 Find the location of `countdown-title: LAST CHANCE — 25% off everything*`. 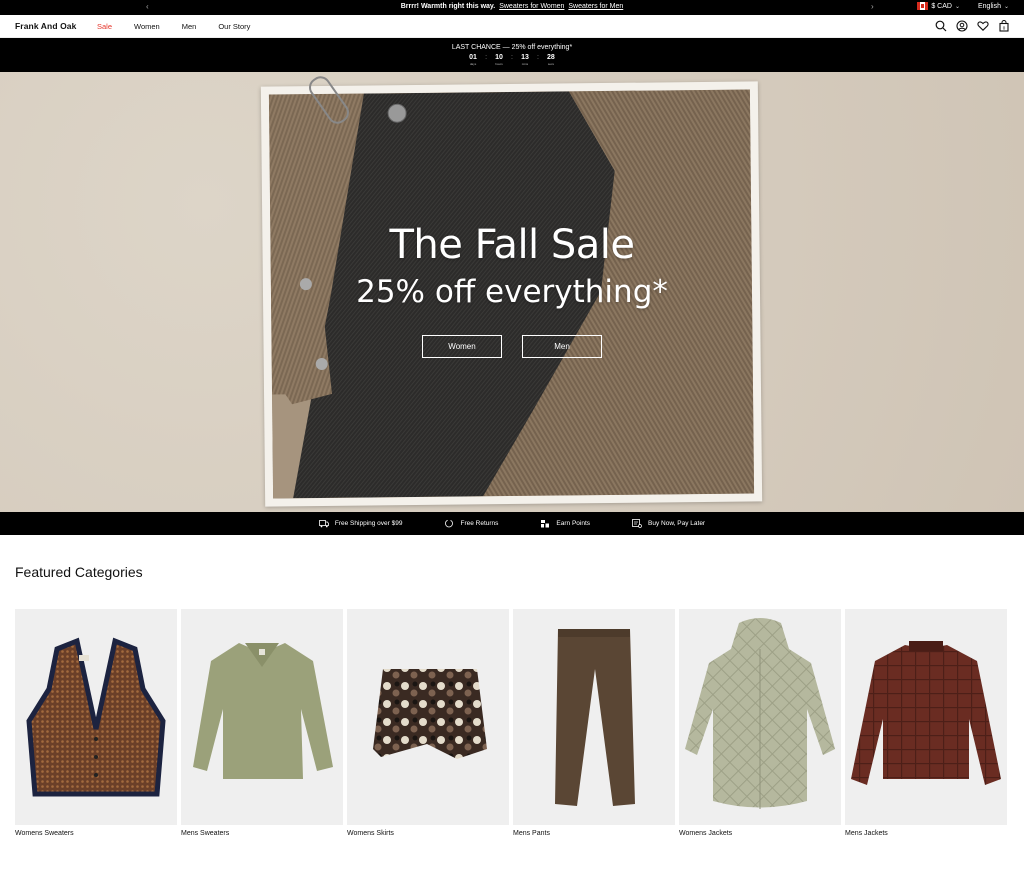

countdown-title: LAST CHANCE — 25% off everything* is located at coordinates (512, 47).